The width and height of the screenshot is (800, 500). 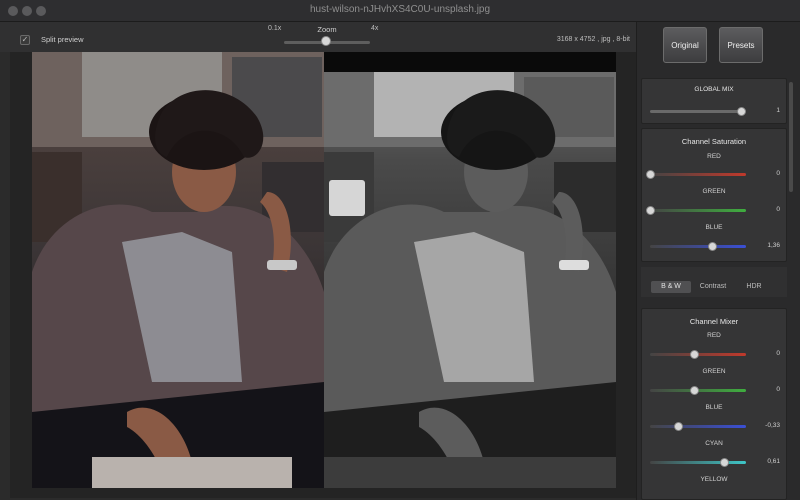 What do you see at coordinates (698, 174) in the screenshot?
I see `saturation-red-slider-track` at bounding box center [698, 174].